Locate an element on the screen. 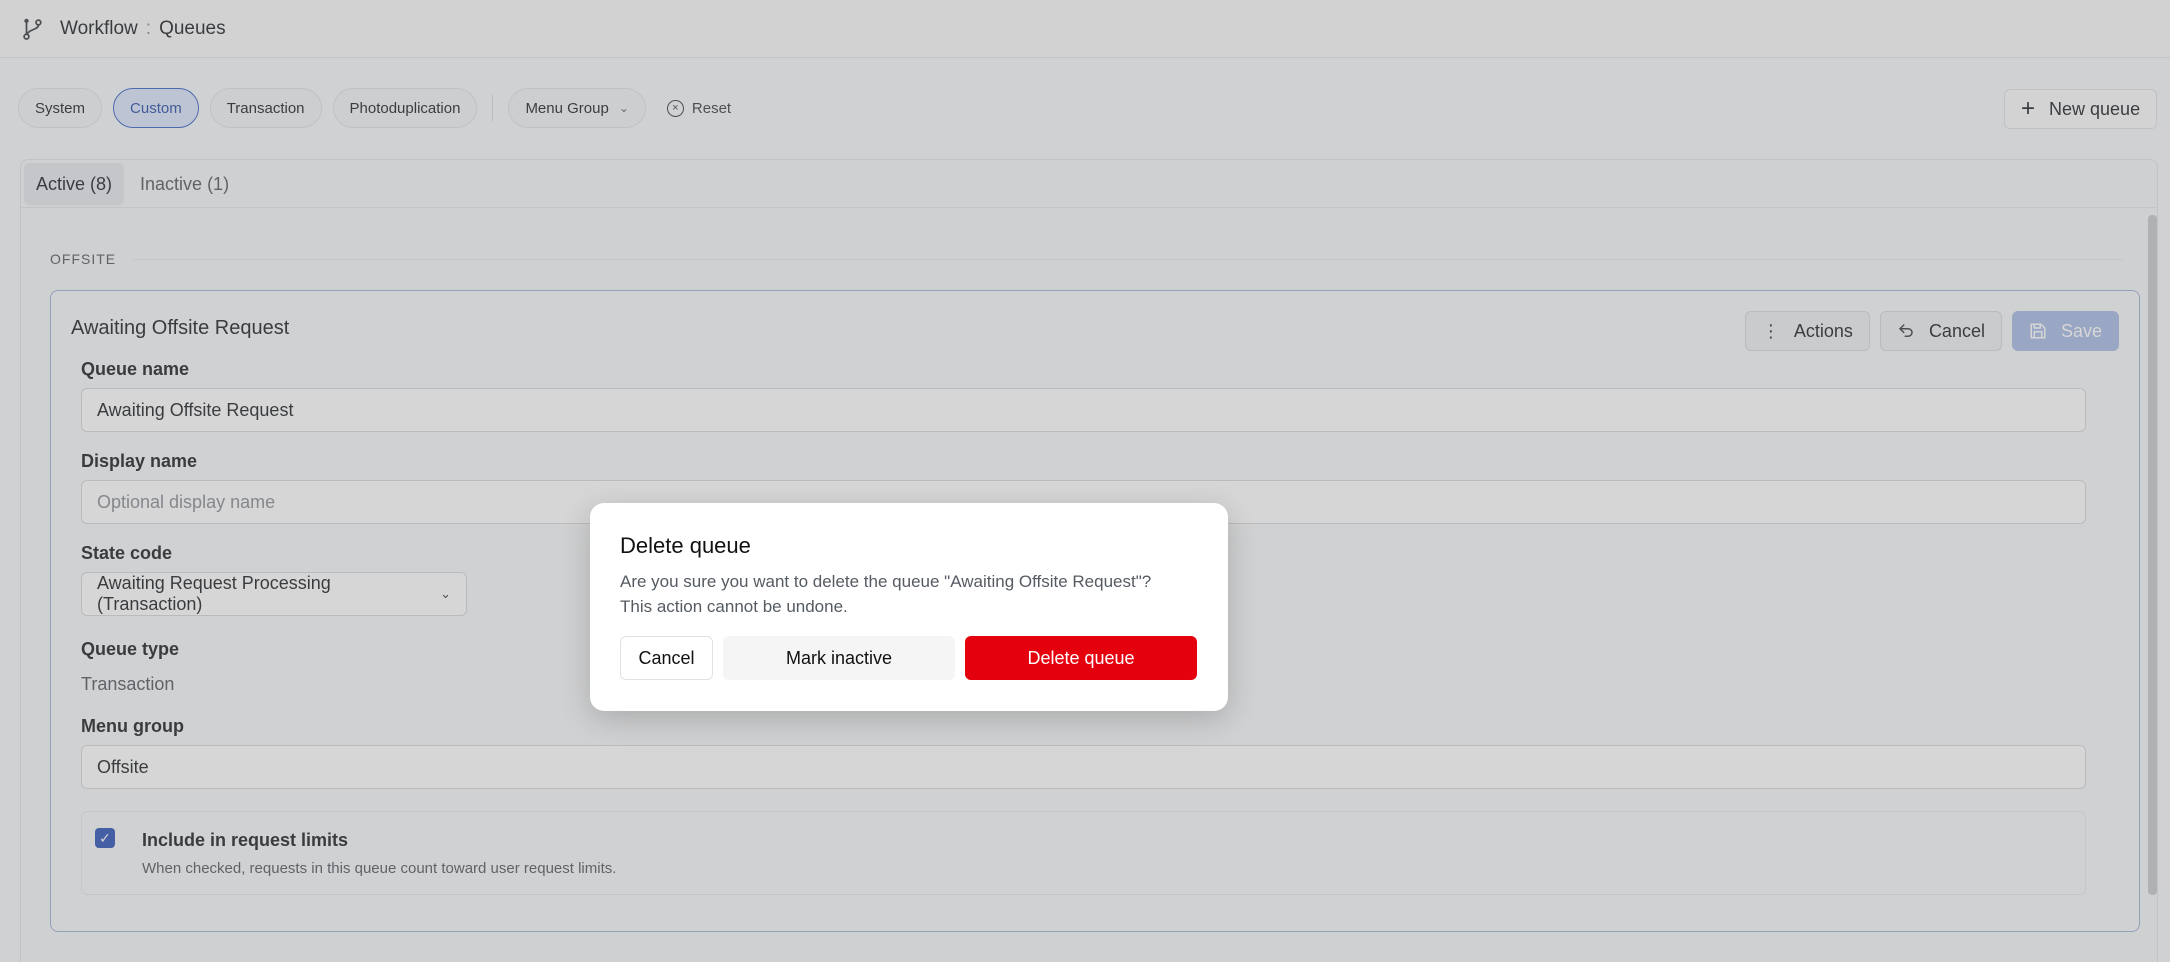  dialog-cancel-button: Cancel is located at coordinates (666, 658).